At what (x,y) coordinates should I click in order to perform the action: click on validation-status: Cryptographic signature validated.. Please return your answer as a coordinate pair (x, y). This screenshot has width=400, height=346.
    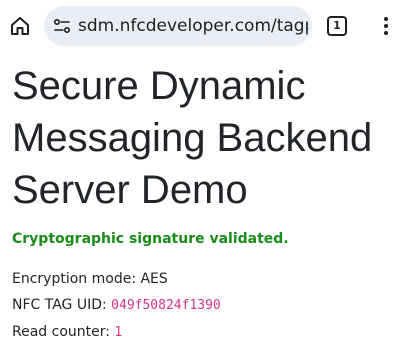
    Looking at the image, I should click on (150, 239).